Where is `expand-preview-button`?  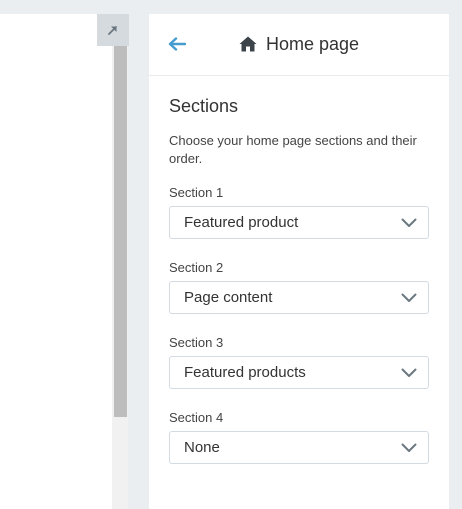
expand-preview-button is located at coordinates (113, 30).